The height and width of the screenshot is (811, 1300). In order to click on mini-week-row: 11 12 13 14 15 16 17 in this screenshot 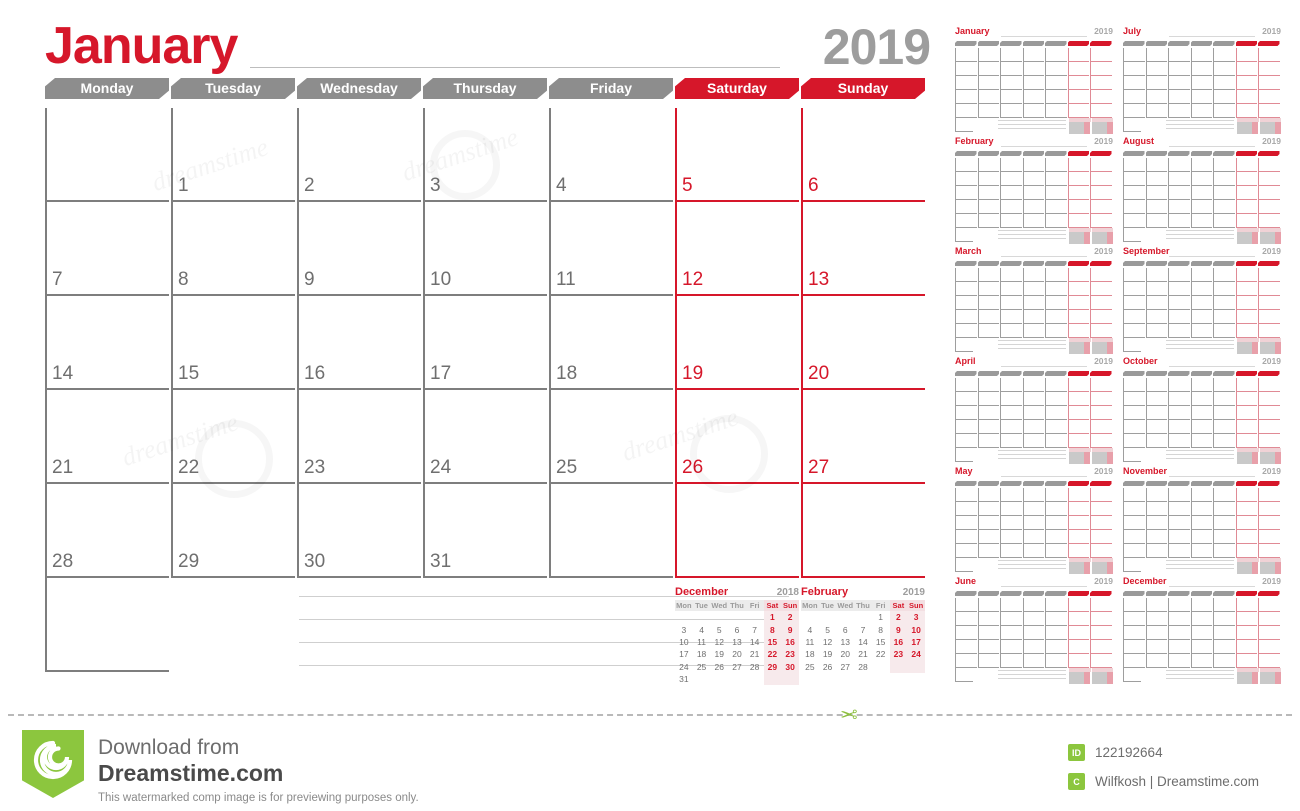, I will do `click(863, 642)`.